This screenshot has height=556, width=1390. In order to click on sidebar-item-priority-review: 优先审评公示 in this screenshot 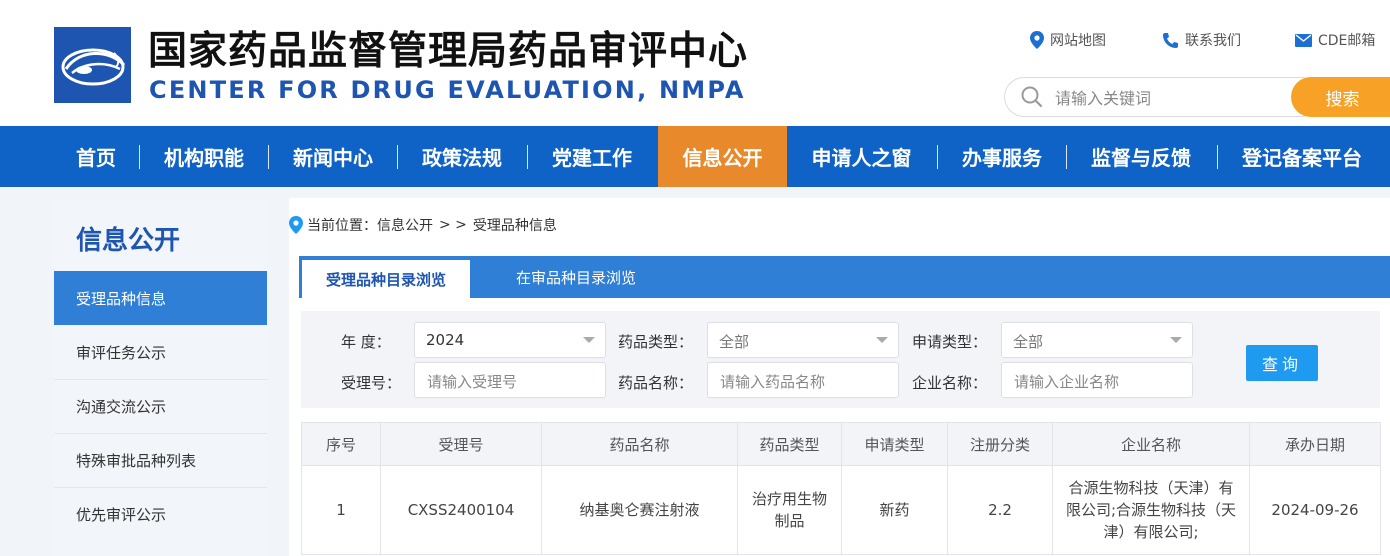, I will do `click(160, 514)`.